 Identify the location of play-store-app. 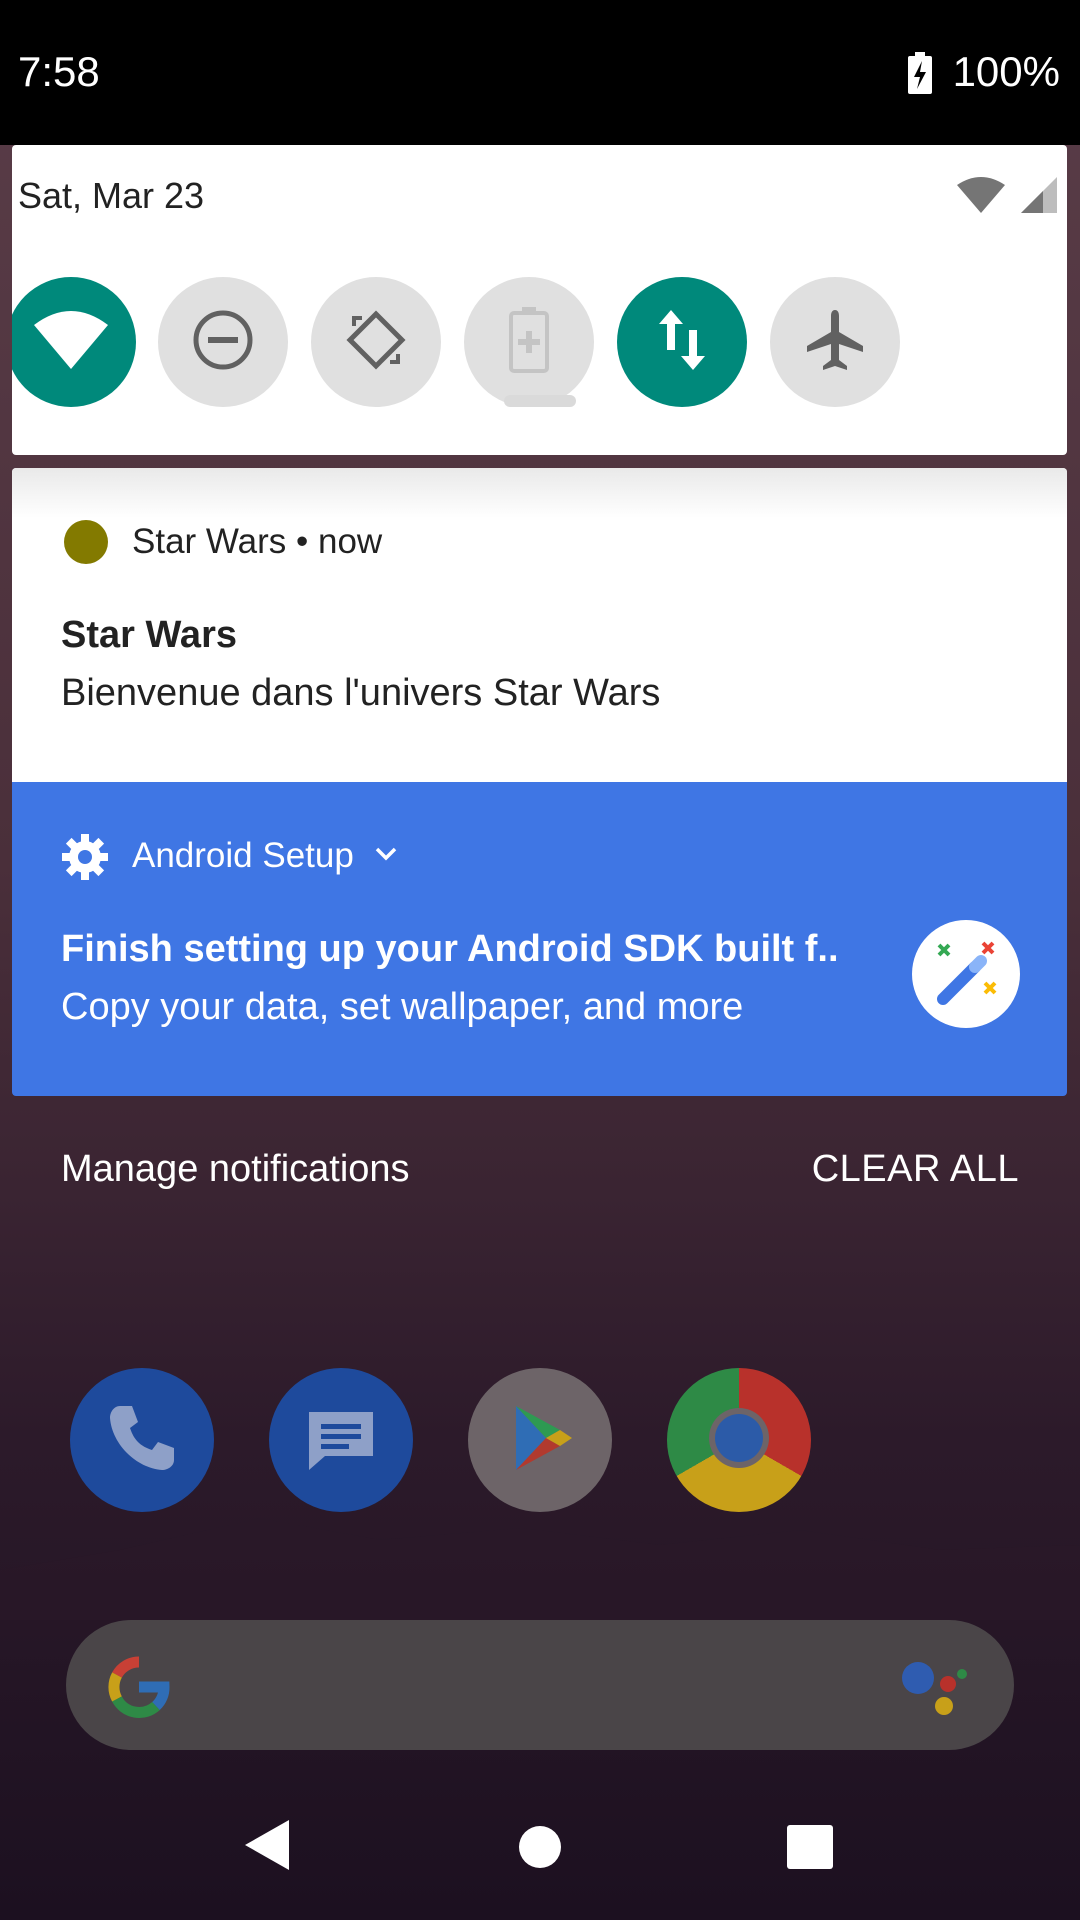
(540, 1440).